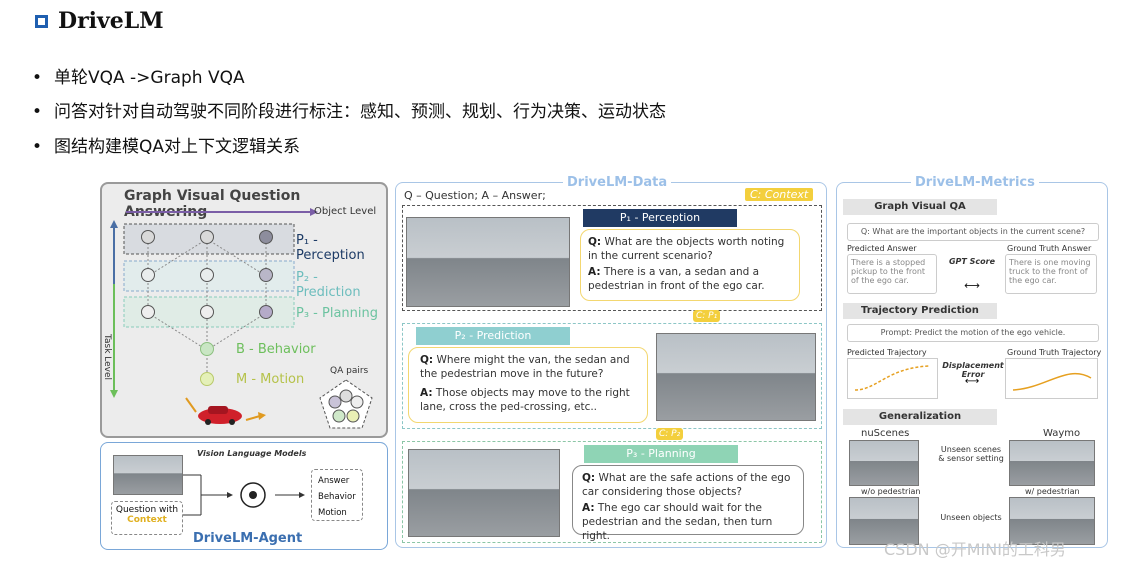 The height and width of the screenshot is (565, 1126). What do you see at coordinates (670, 434) in the screenshot?
I see `context-tag-p2: C: P₂` at bounding box center [670, 434].